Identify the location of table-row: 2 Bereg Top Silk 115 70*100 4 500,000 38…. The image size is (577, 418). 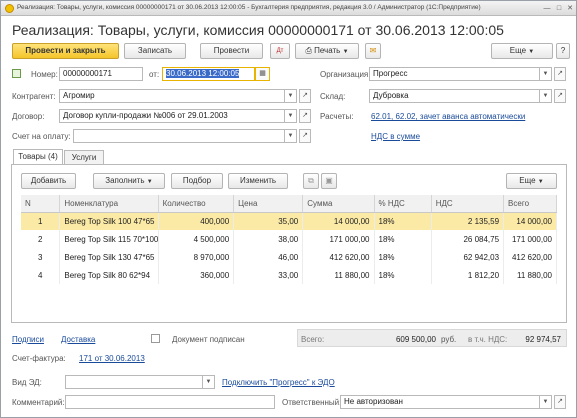
(289, 239).